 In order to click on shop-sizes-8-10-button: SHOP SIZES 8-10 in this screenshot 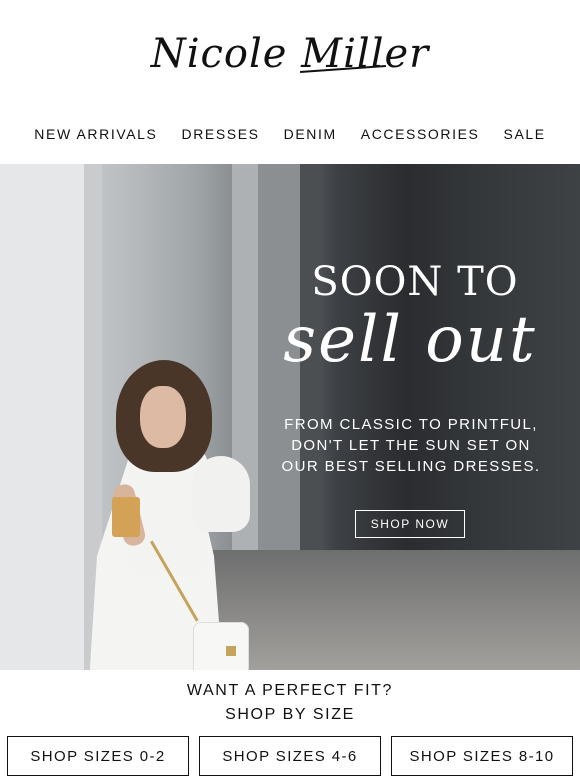, I will do `click(482, 756)`.